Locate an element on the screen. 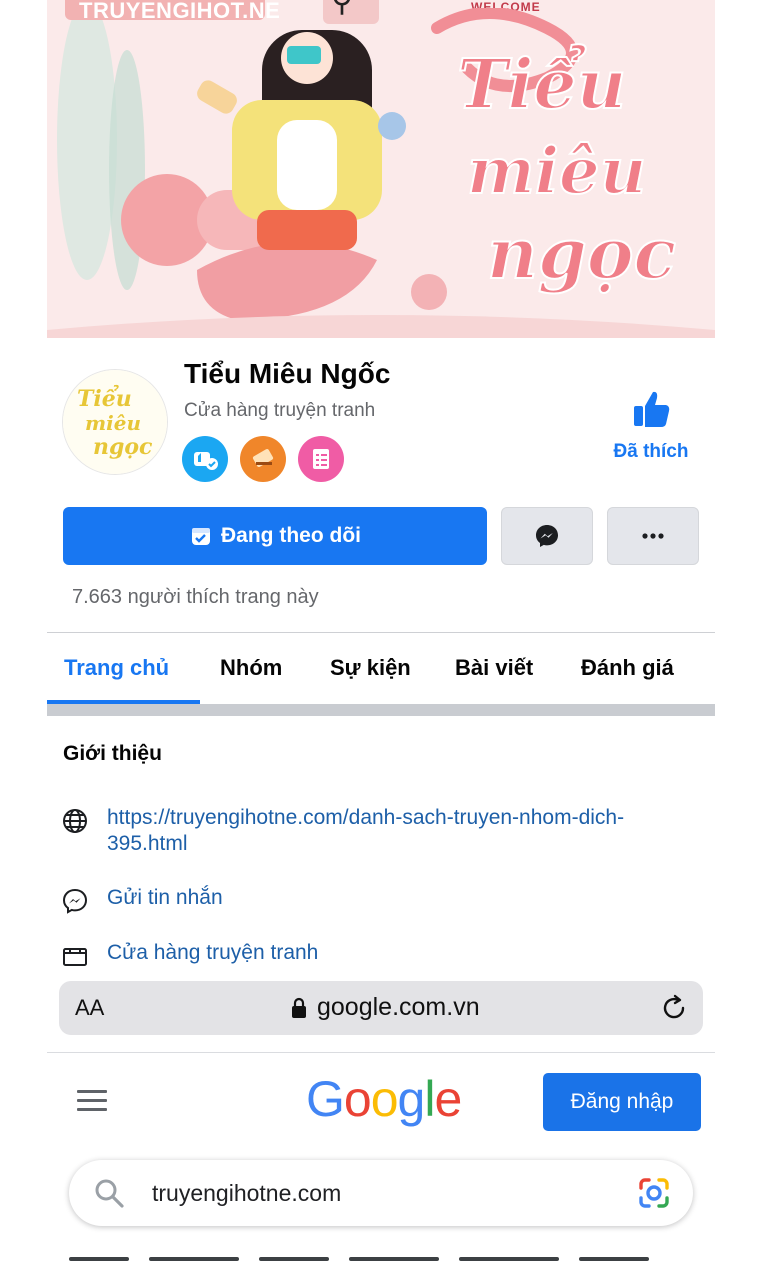 The width and height of the screenshot is (760, 1261). following-check-icon is located at coordinates (201, 536).